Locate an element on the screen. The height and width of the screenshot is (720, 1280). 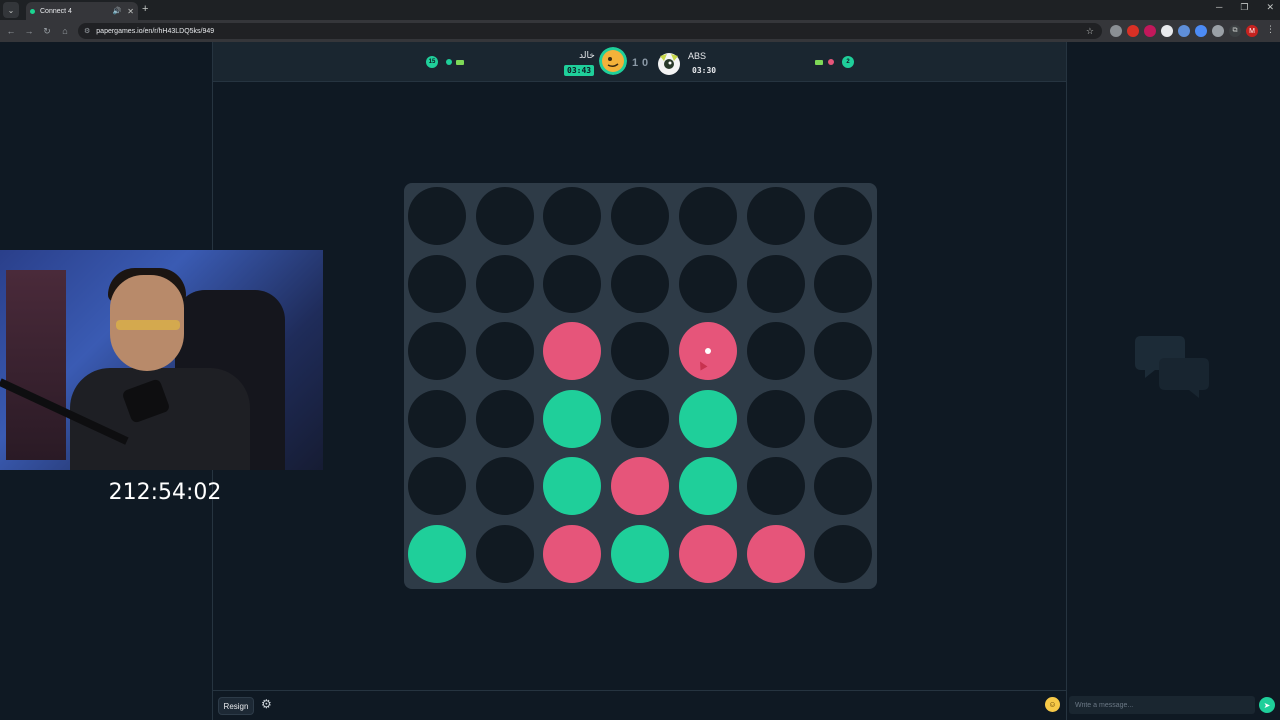
tab-favicon-icon is located at coordinates (32, 11).